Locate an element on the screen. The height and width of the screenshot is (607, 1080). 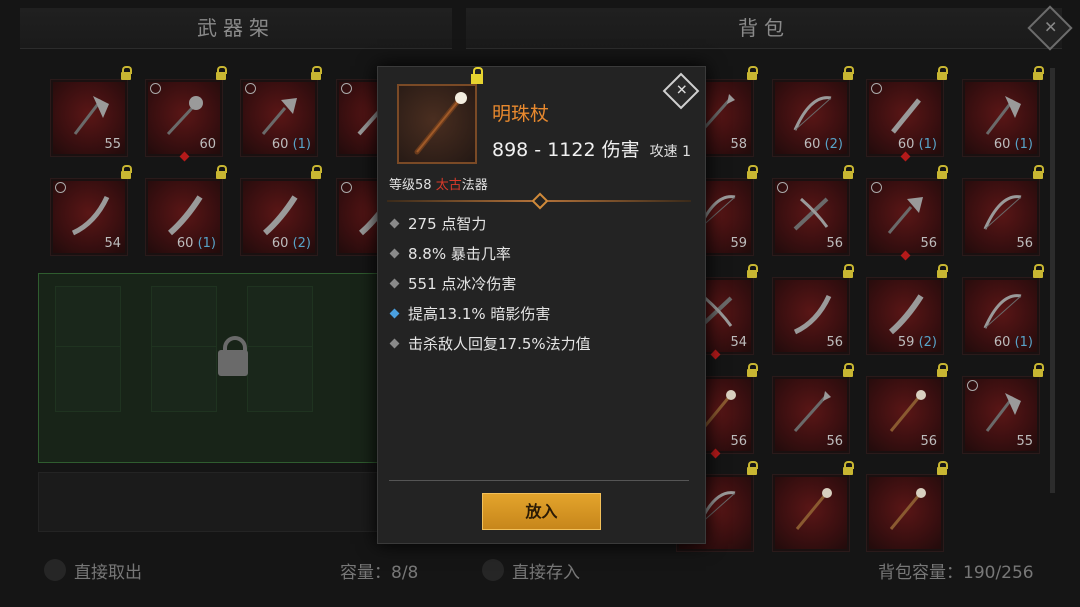
stat-line: 击杀敌人回复17.5%法力值 is located at coordinates (490, 347).